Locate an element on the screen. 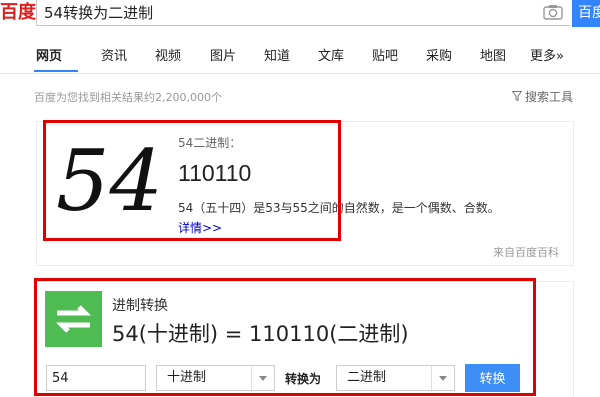  search-input is located at coordinates (284, 13).